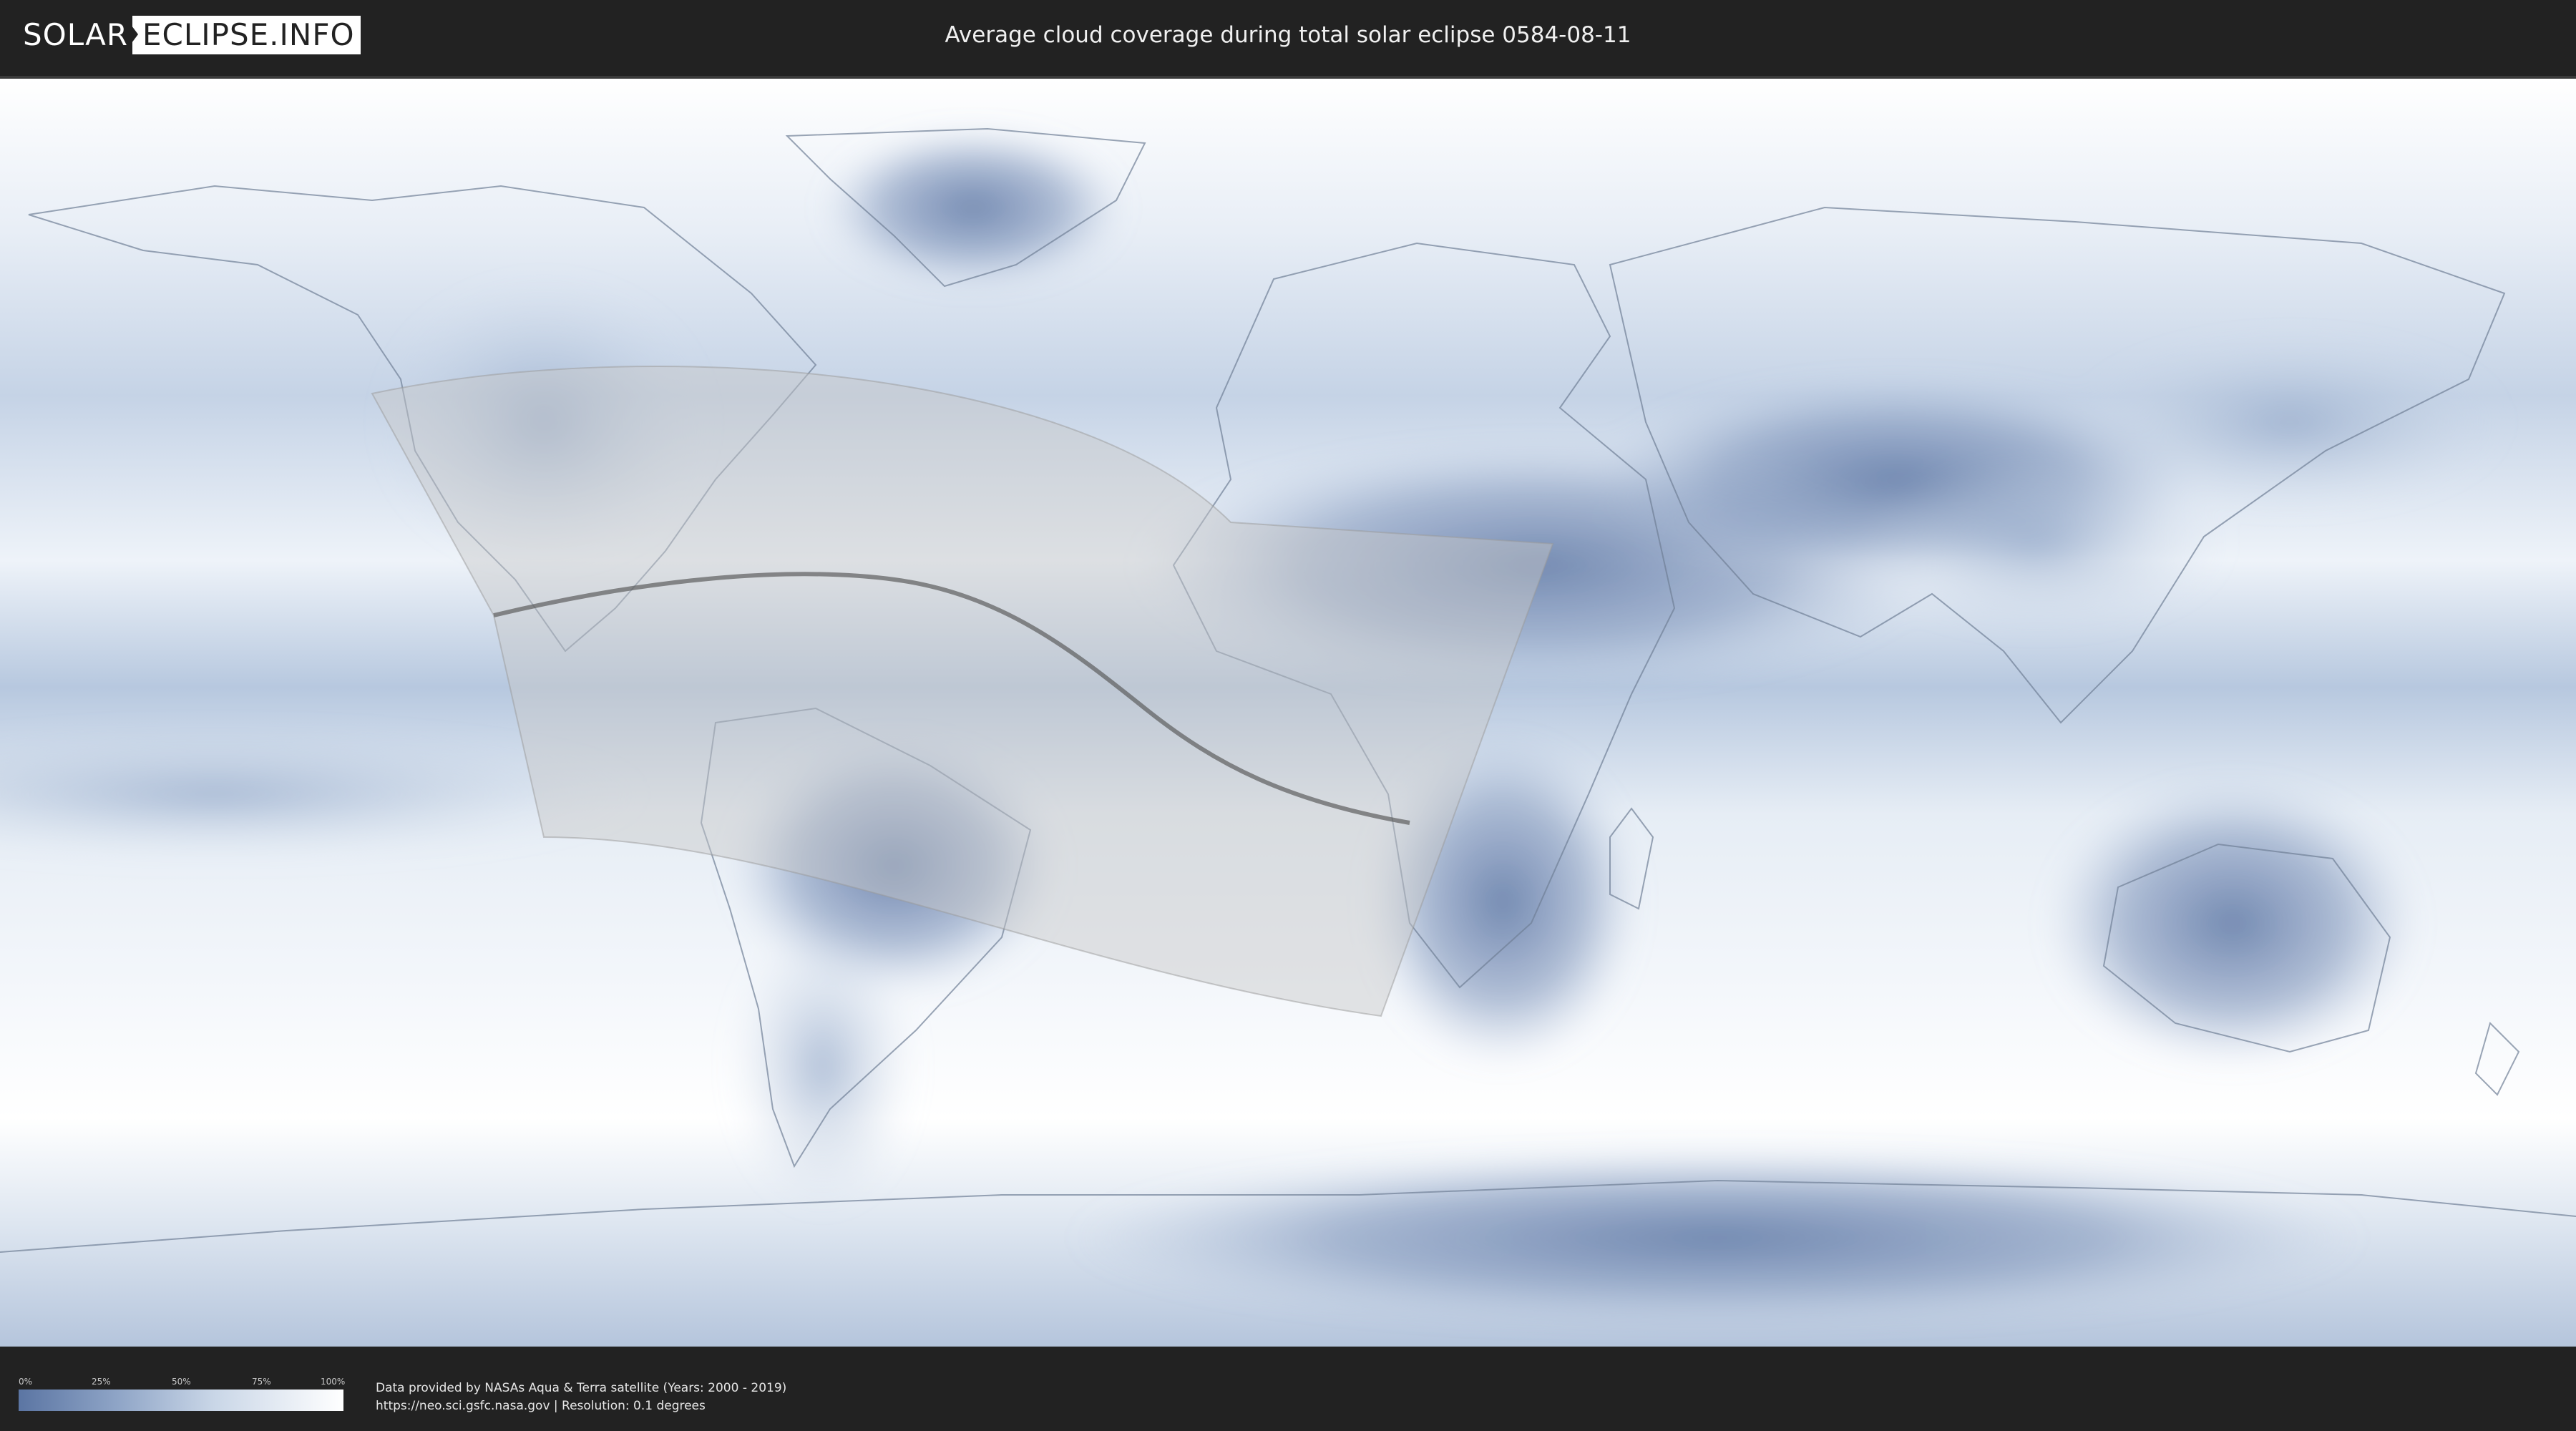 The image size is (2576, 1431). I want to click on legend-tick-50: 50%, so click(181, 1382).